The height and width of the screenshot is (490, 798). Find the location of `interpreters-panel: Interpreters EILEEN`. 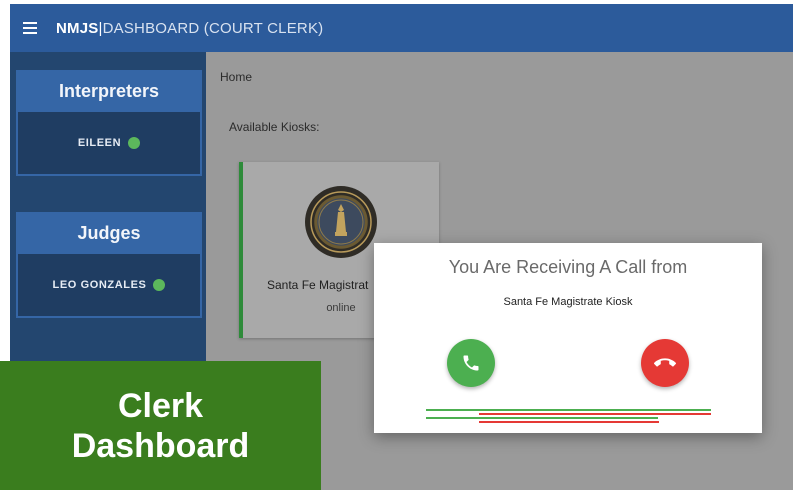

interpreters-panel: Interpreters EILEEN is located at coordinates (109, 123).